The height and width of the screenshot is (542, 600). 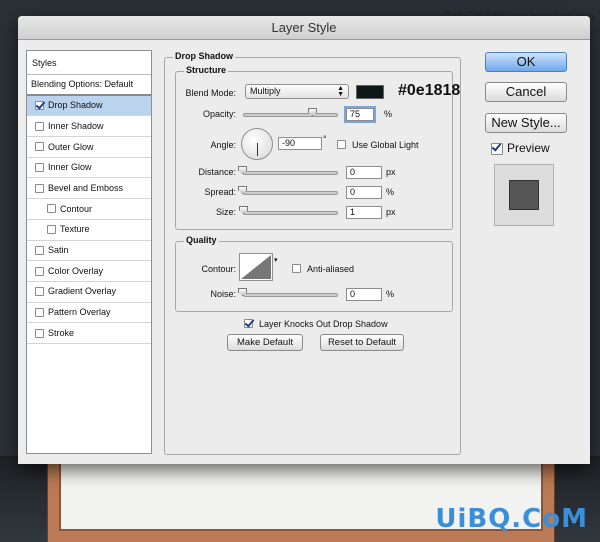 What do you see at coordinates (61, 332) in the screenshot?
I see `styles-item-label: Stroke` at bounding box center [61, 332].